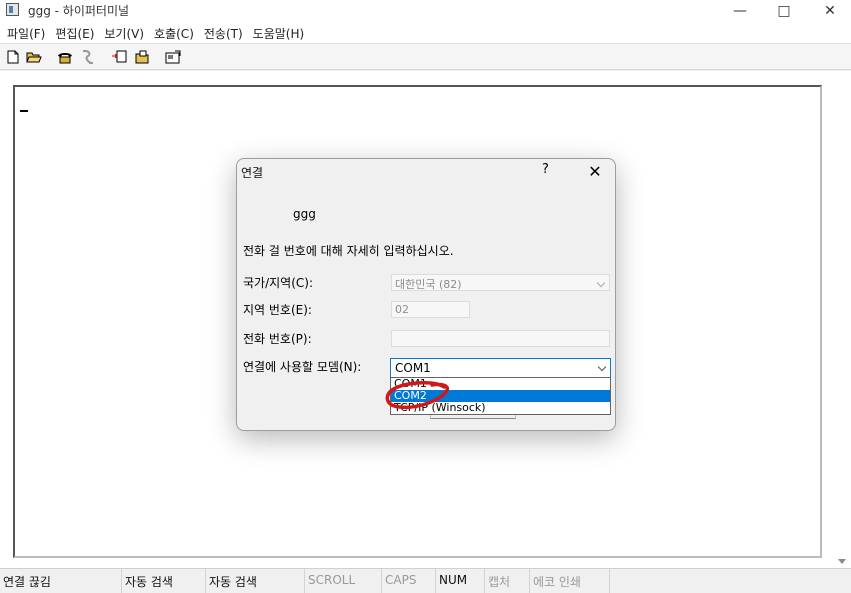 This screenshot has width=851, height=593. I want to click on toolbar, so click(425, 56).